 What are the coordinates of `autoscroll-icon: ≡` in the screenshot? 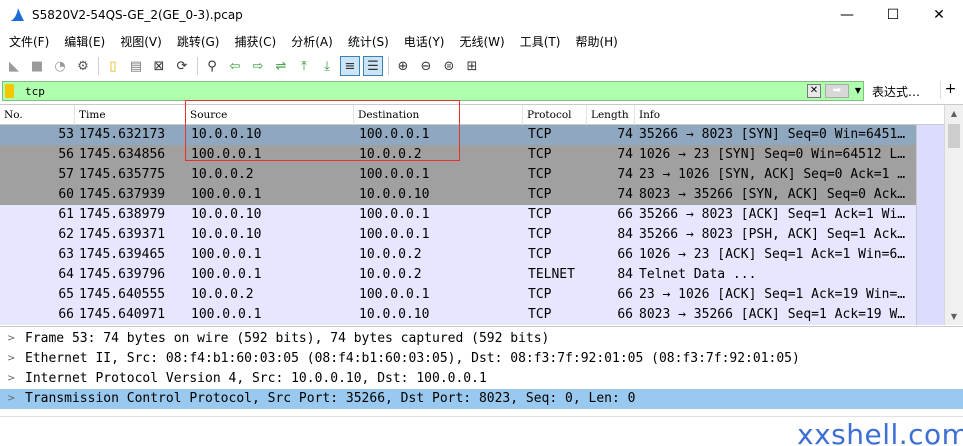 It's located at (350, 66).